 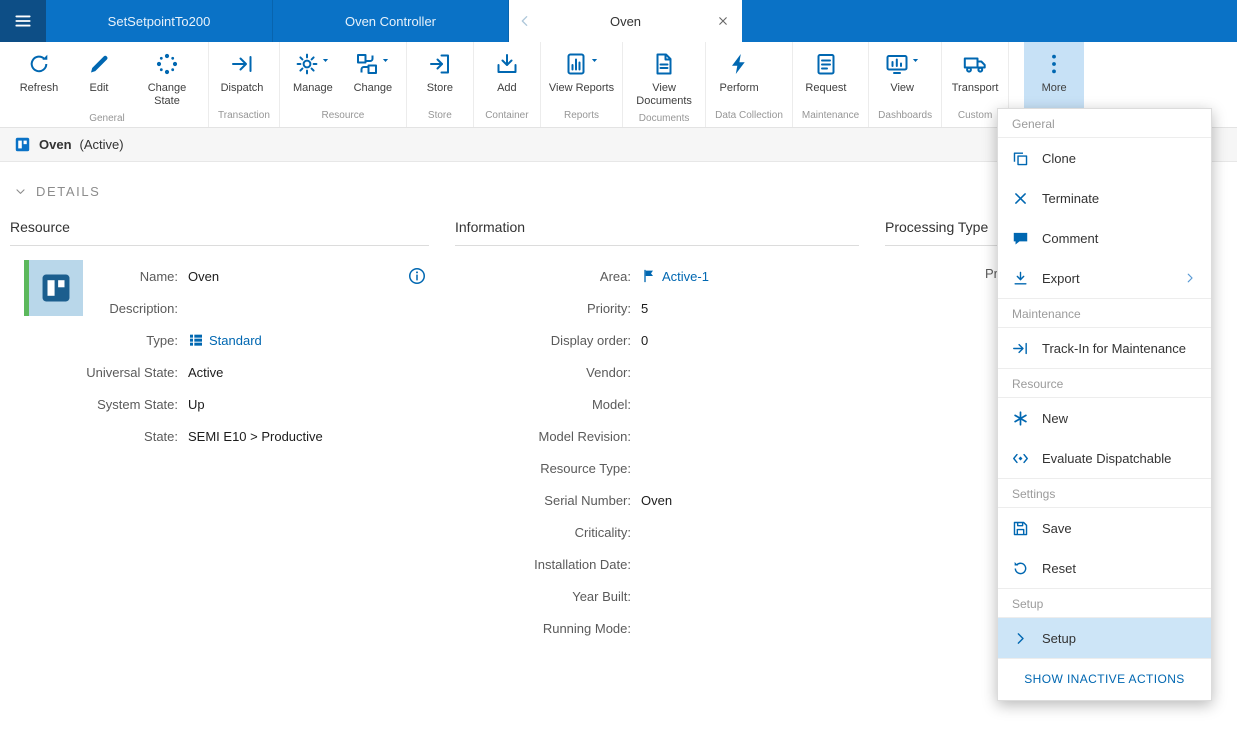 I want to click on menu-section-header: Settings, so click(x=1104, y=493).